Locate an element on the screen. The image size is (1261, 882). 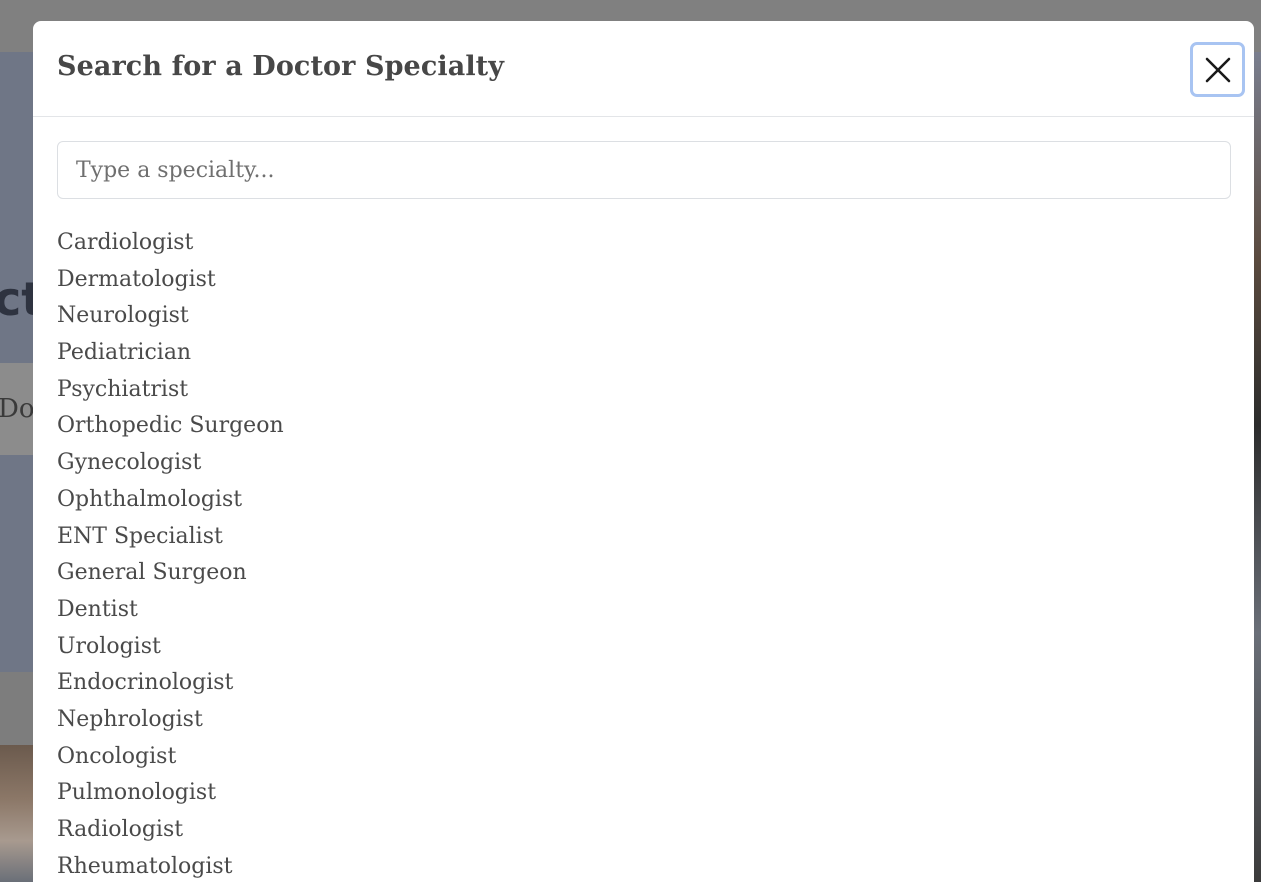
specialty-list-item: General Surgeon is located at coordinates (170, 573).